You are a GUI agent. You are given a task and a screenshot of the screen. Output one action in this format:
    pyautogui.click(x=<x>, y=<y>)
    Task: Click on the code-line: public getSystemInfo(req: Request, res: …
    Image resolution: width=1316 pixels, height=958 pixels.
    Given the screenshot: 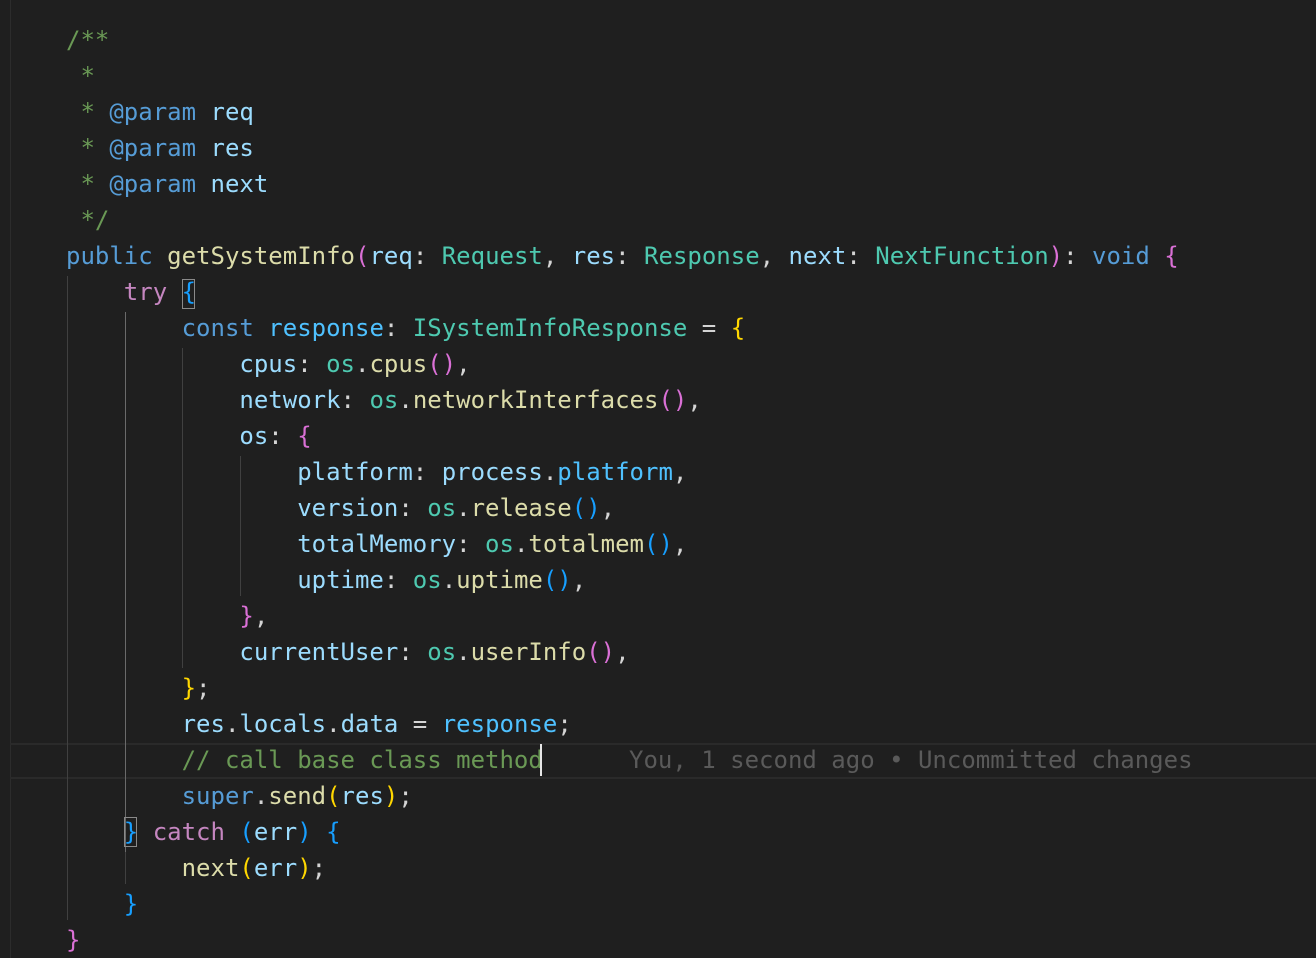 What is the action you would take?
    pyautogui.click(x=686, y=256)
    